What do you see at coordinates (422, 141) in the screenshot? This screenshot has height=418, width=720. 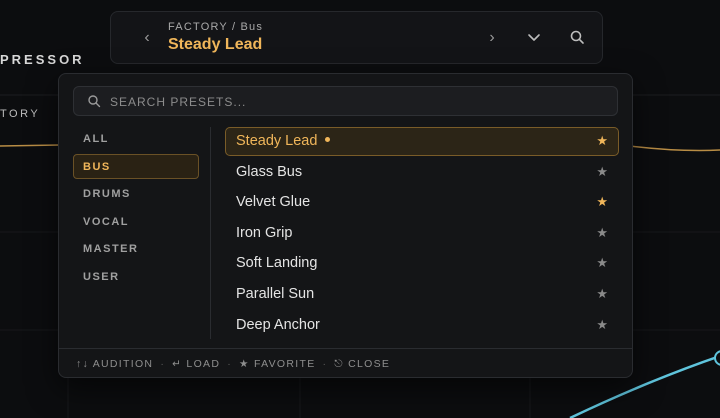 I see `preset-row-steady-lead: Steady Lead ★` at bounding box center [422, 141].